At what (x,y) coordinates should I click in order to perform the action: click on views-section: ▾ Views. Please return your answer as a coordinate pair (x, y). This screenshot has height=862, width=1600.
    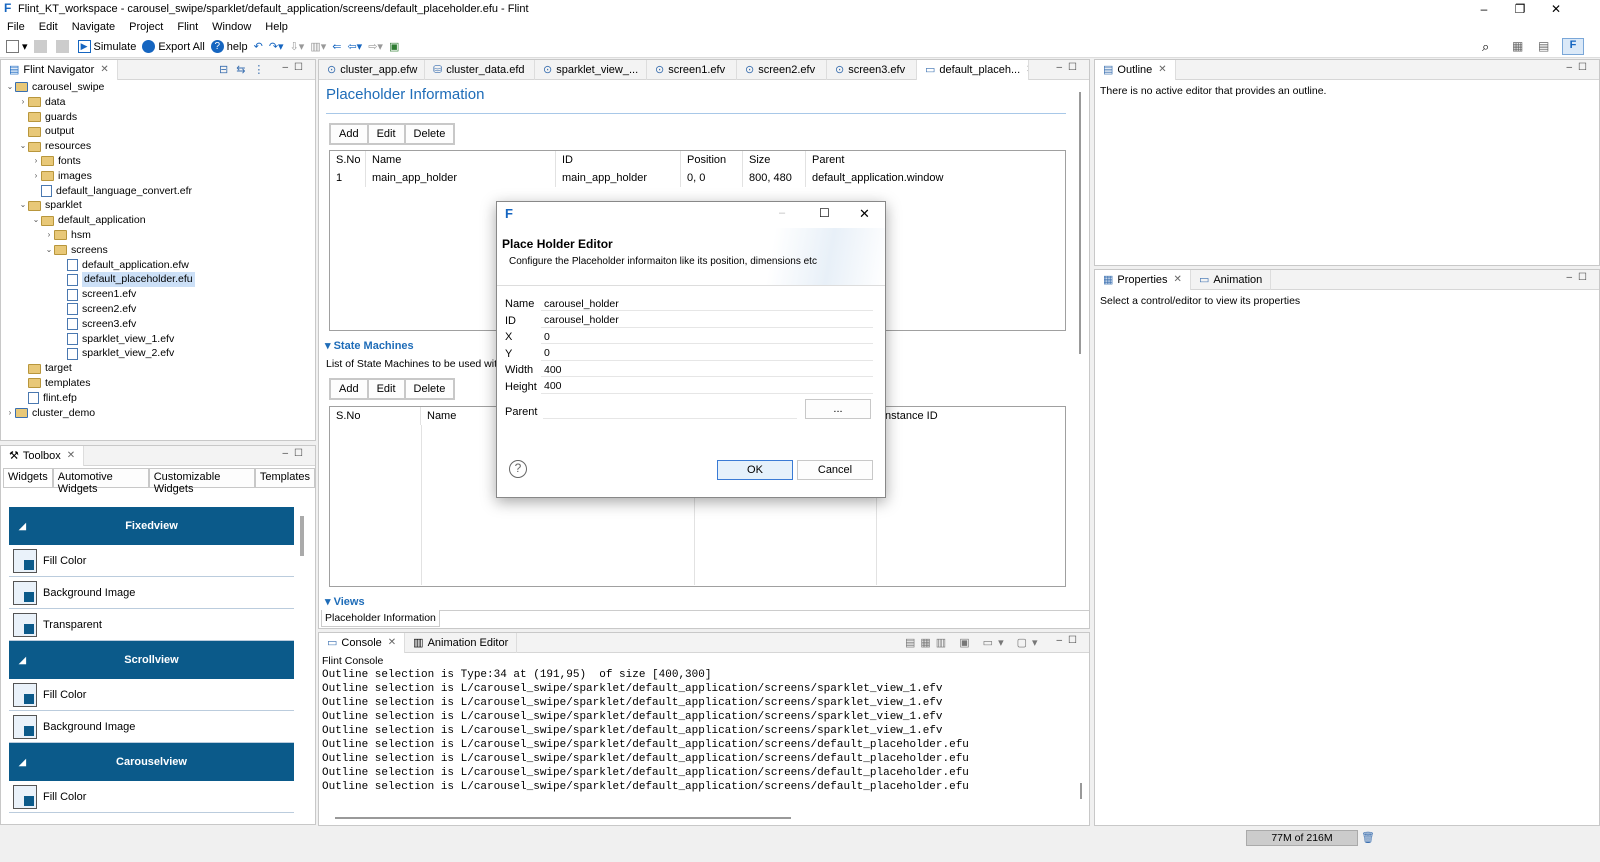
    Looking at the image, I should click on (345, 601).